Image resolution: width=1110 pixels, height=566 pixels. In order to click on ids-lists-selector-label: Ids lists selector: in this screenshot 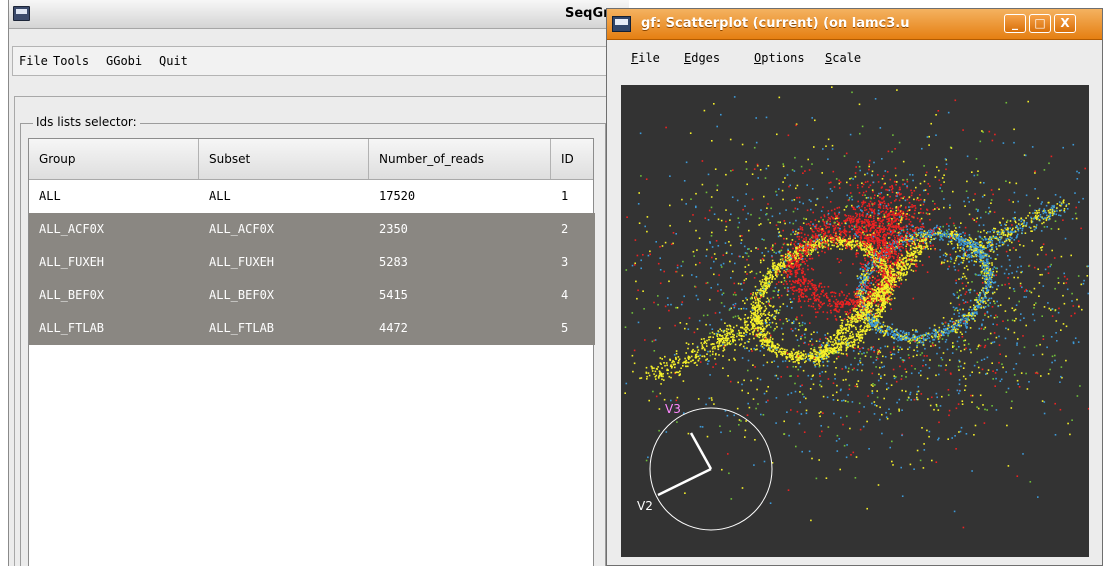, I will do `click(86, 122)`.